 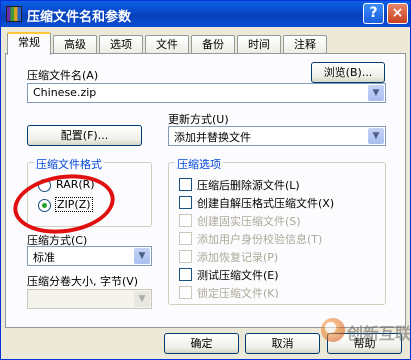 What do you see at coordinates (75, 44) in the screenshot?
I see `tab-advanced: 高级` at bounding box center [75, 44].